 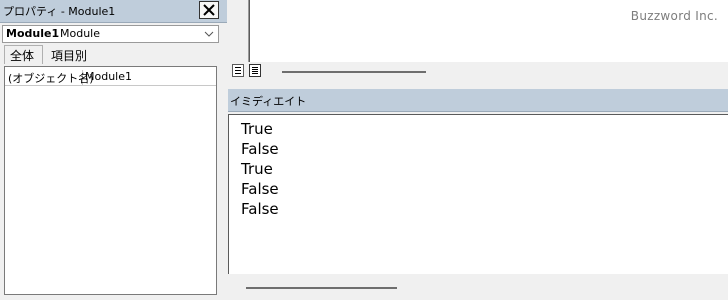 What do you see at coordinates (23, 54) in the screenshot?
I see `tab-alphabetic: 全体` at bounding box center [23, 54].